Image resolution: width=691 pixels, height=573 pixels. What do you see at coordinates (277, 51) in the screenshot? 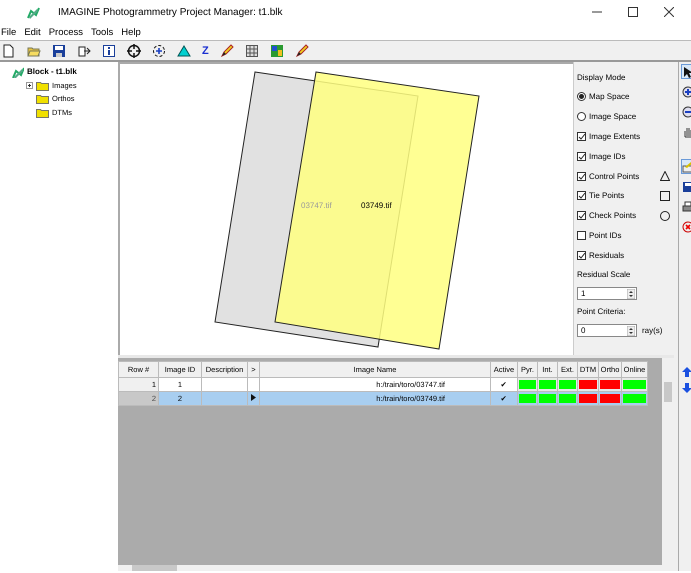
I see `picture-icon` at bounding box center [277, 51].